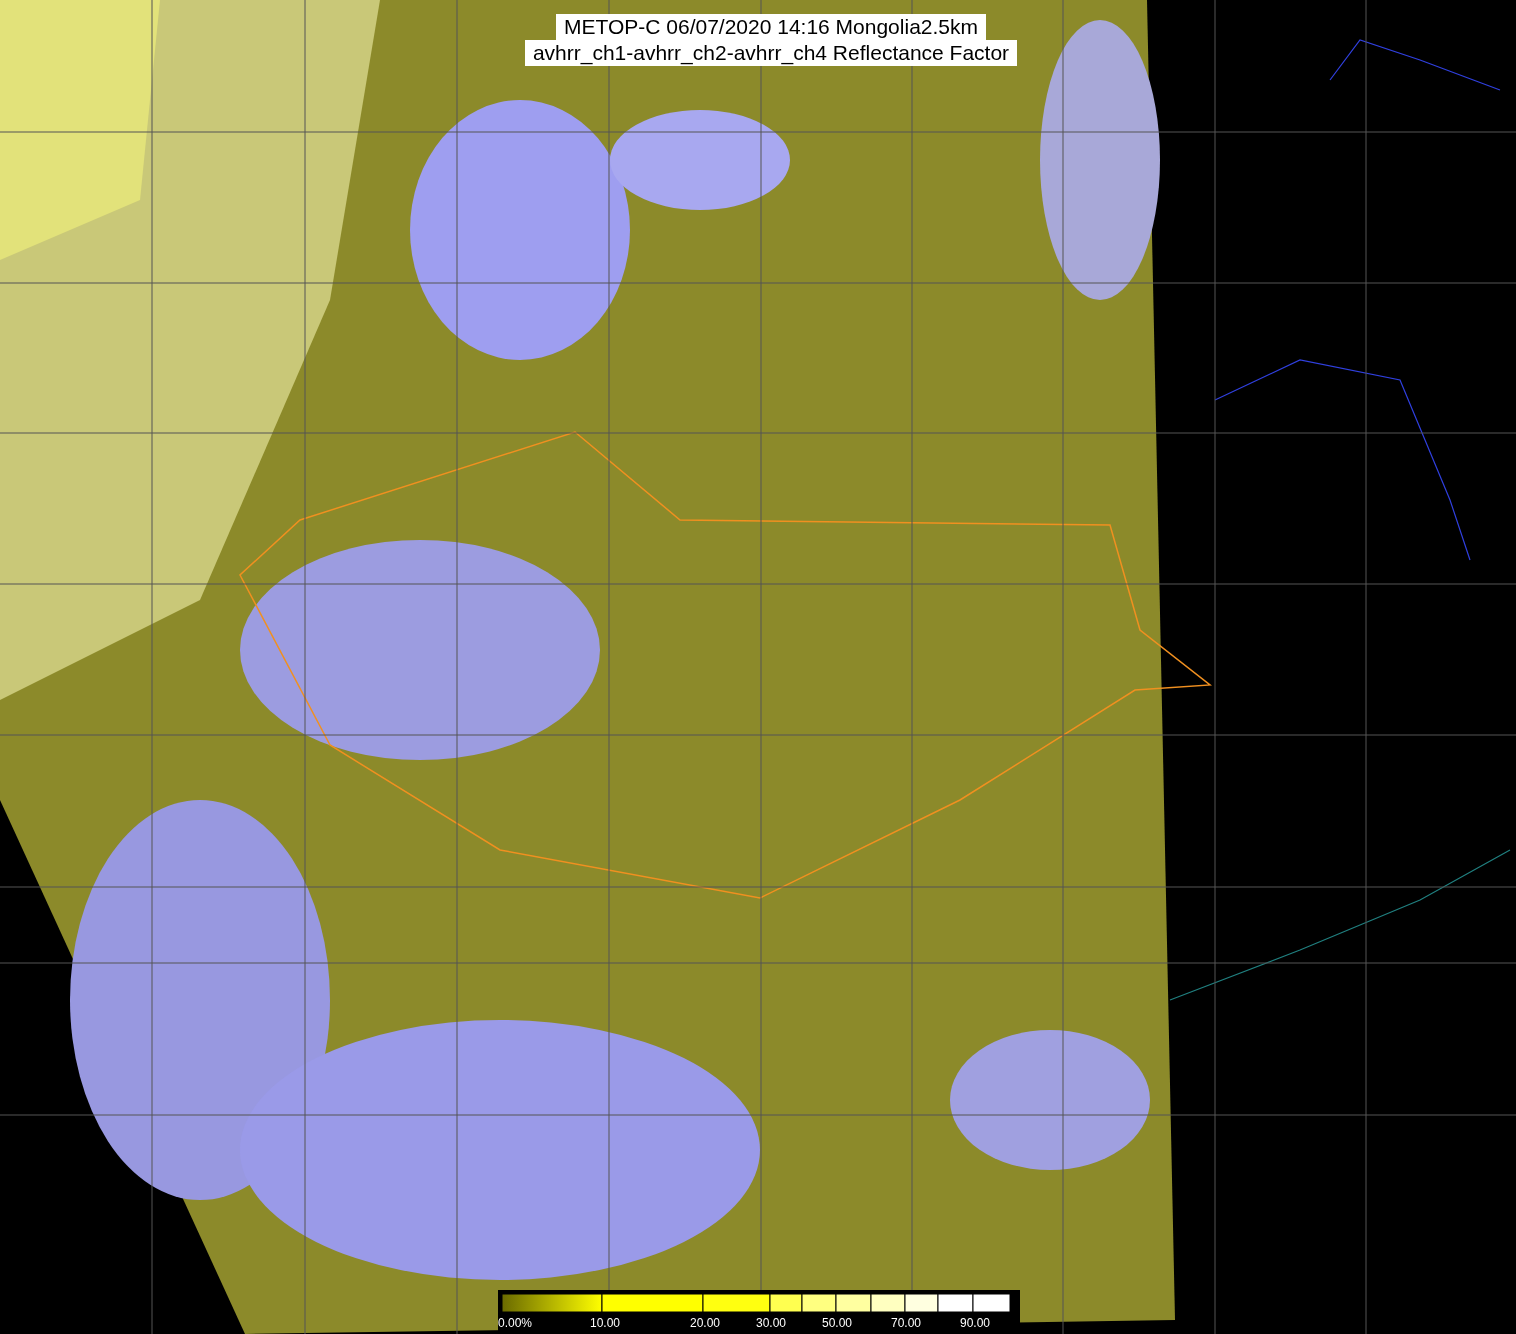 This screenshot has width=1516, height=1334. Describe the element at coordinates (837, 1323) in the screenshot. I see `scale-label: 50.00` at that location.